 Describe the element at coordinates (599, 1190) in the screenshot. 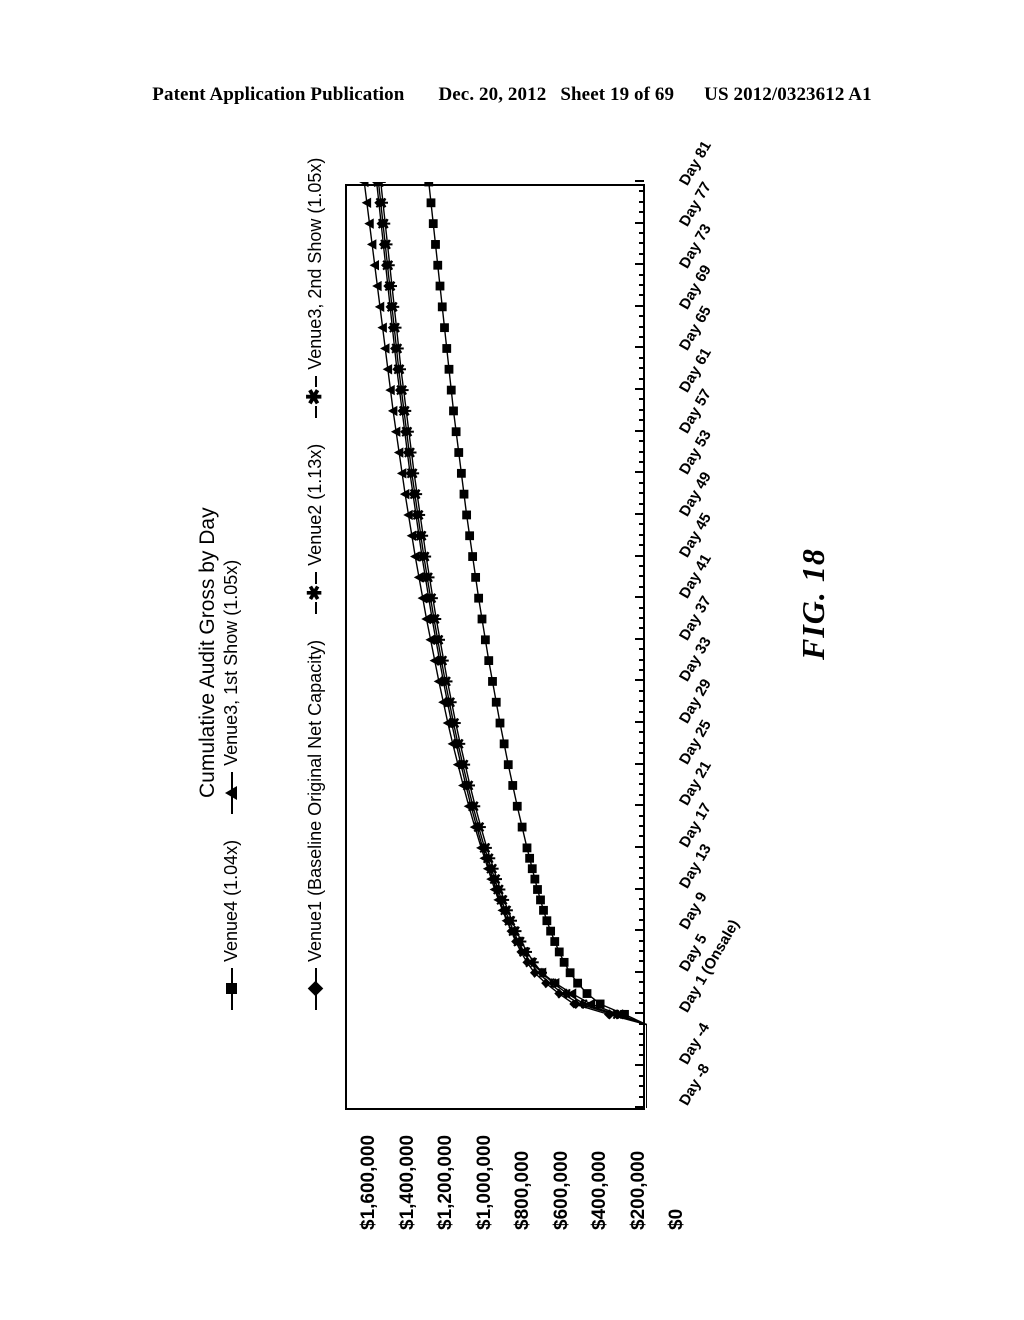

I see `value-tick-label: $400,000` at that location.